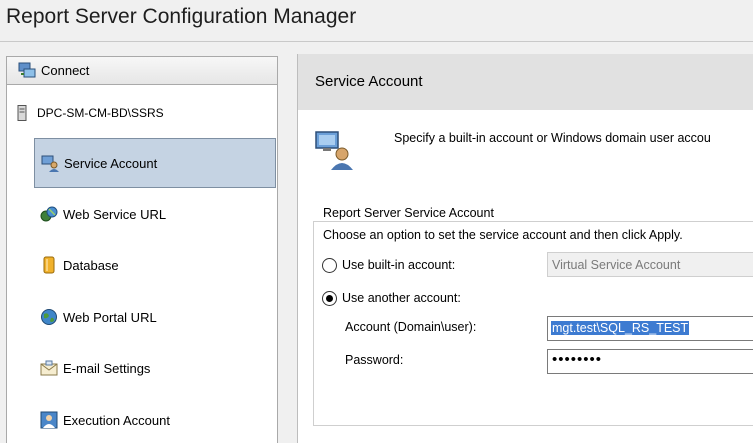 The image size is (753, 443). Describe the element at coordinates (107, 368) in the screenshot. I see `nav-item-label: E-mail Settings` at that location.